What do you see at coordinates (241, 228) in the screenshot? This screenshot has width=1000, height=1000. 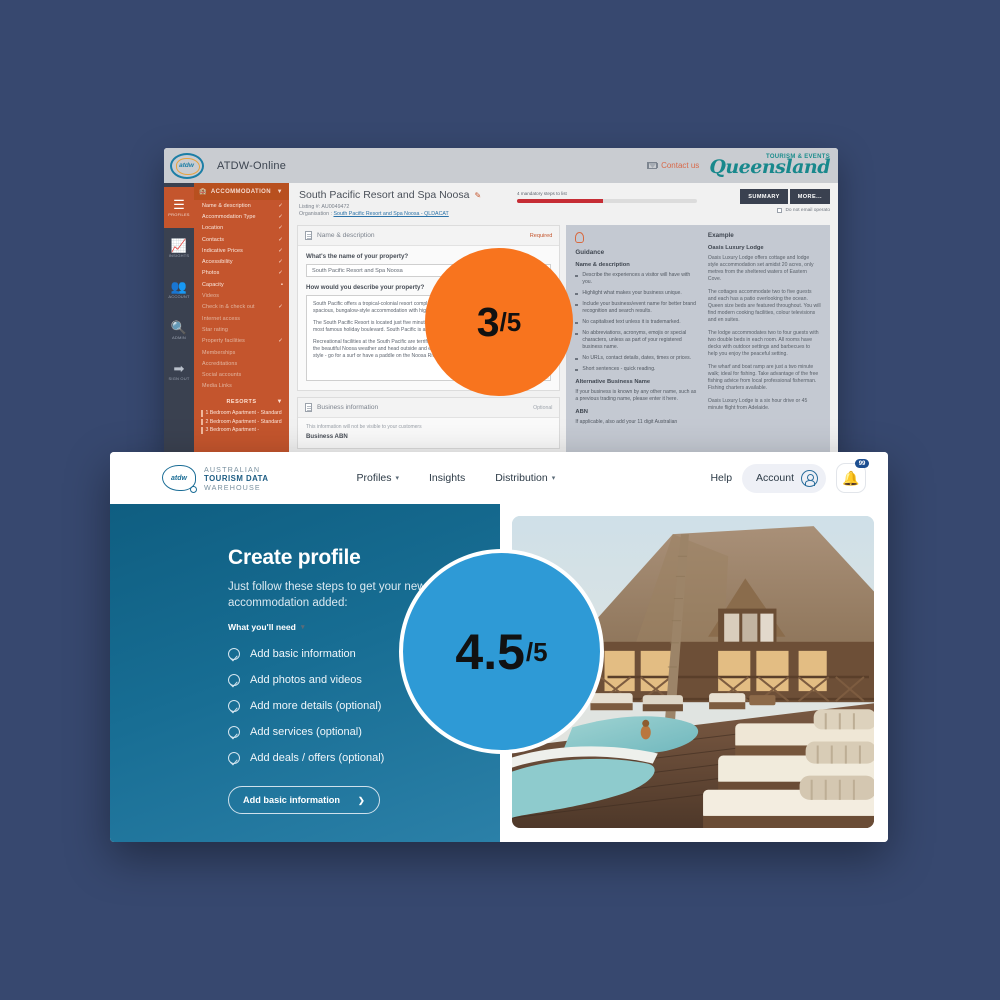 I see `nav-item: Location ✓` at bounding box center [241, 228].